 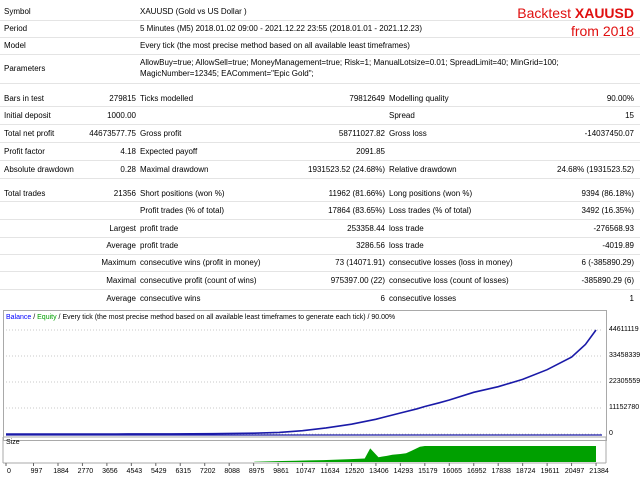 I want to click on size-label: Size, so click(x=13, y=442).